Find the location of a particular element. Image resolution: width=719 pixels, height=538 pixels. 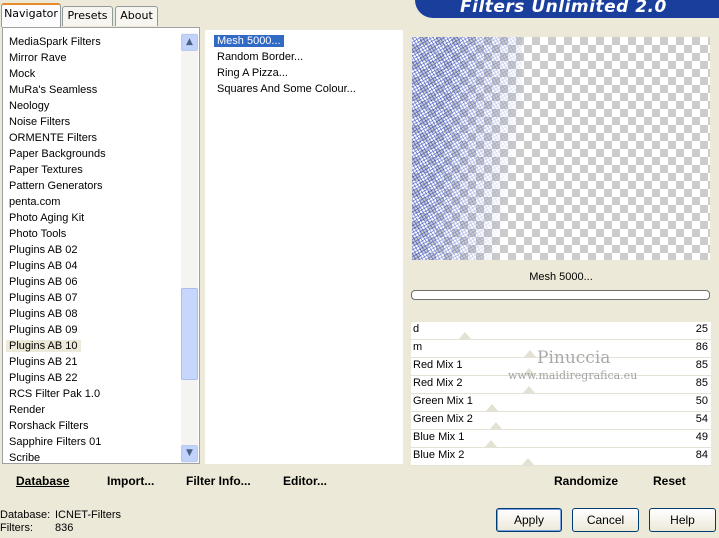

category-item-label: Plugins AB 04 is located at coordinates (43, 266).